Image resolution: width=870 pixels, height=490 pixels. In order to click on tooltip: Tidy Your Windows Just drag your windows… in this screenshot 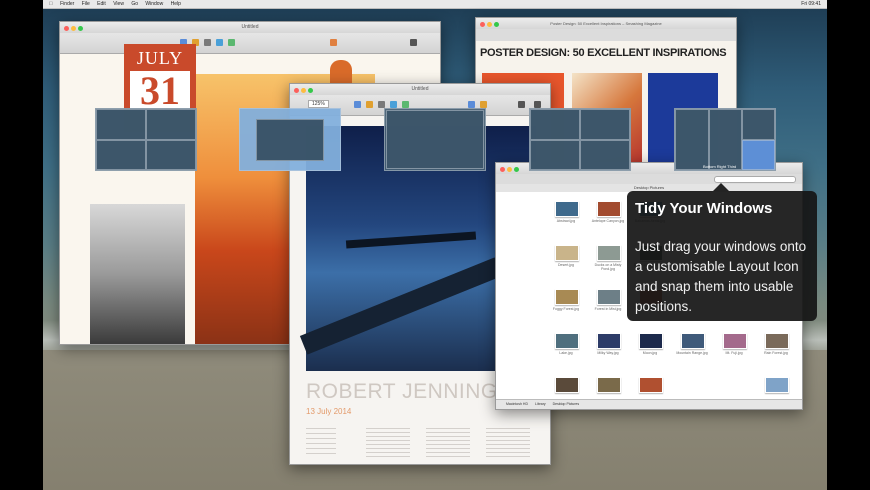, I will do `click(722, 252)`.